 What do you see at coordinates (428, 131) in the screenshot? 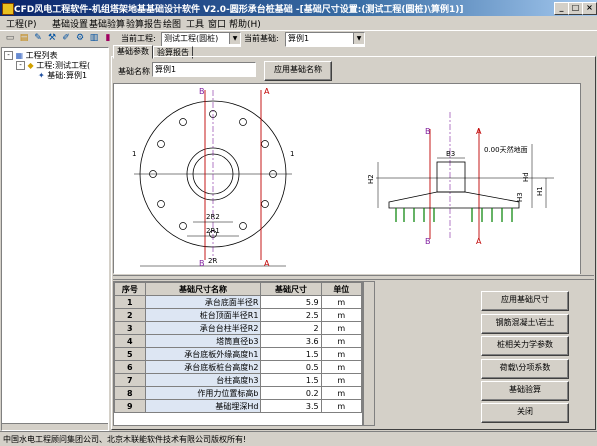
I see `section-mark-b: B` at bounding box center [428, 131].